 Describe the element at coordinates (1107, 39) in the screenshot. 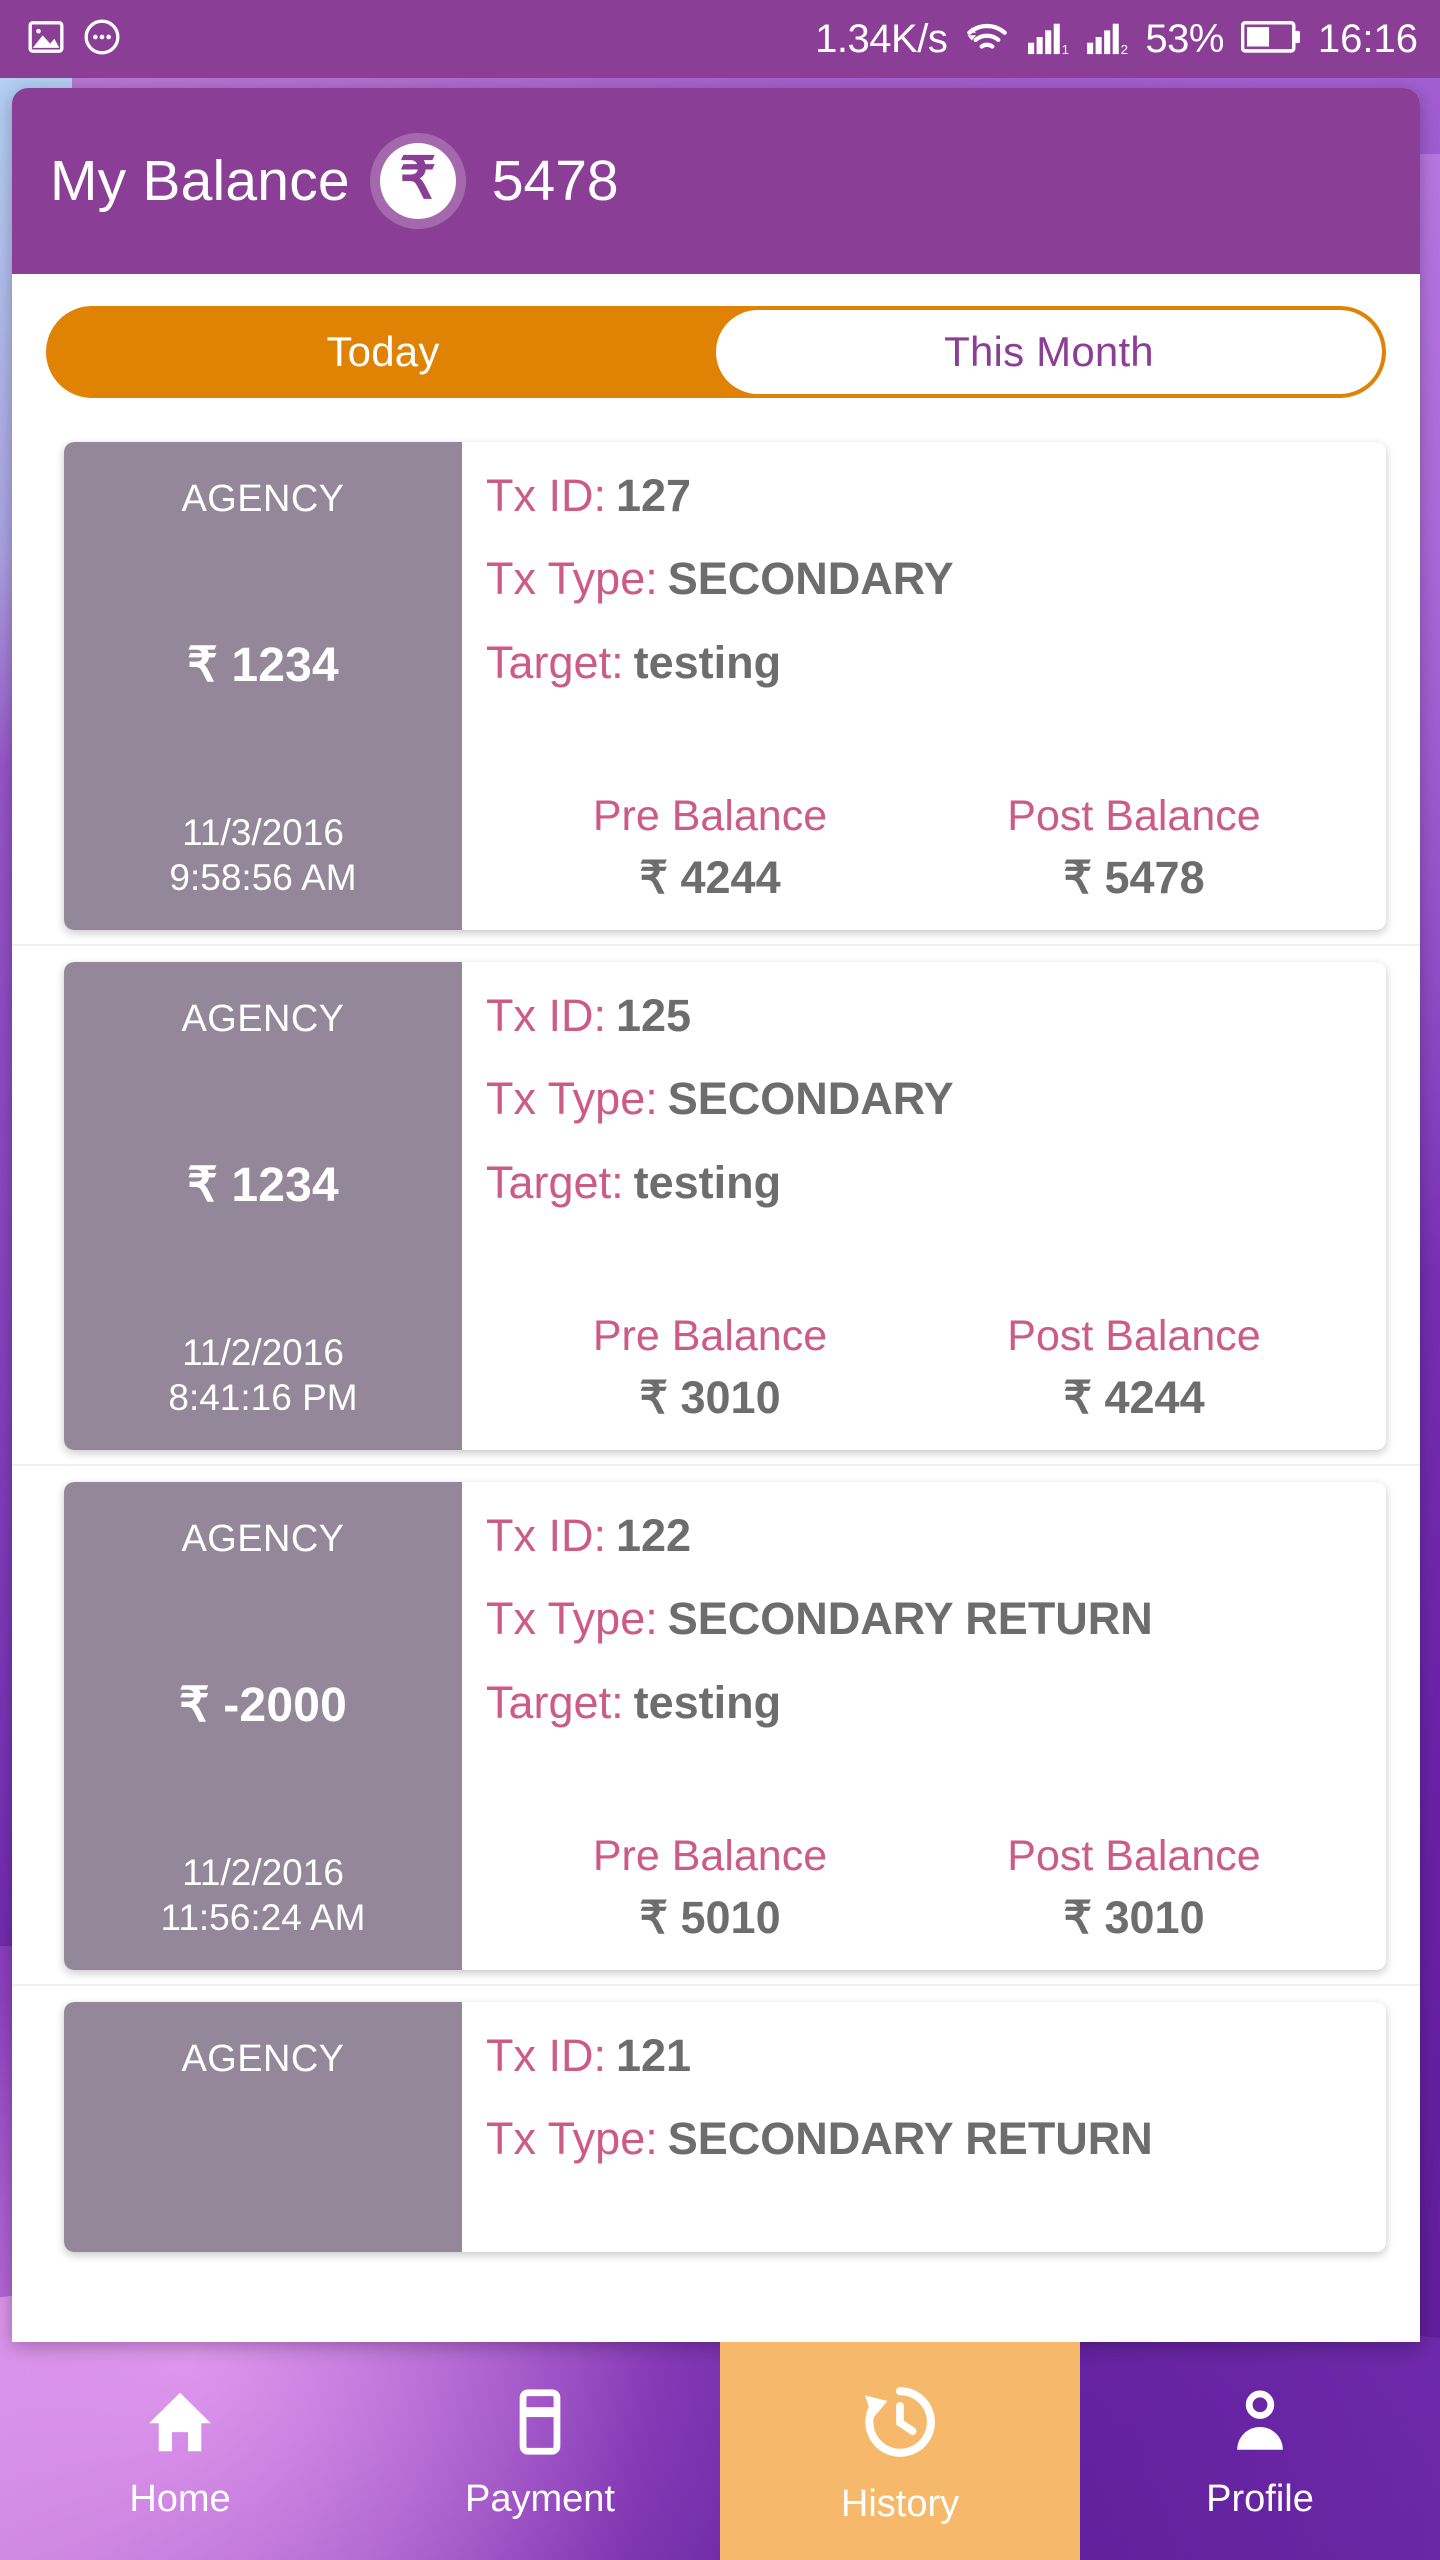

I see `signal-bars-2-icon: 2` at that location.